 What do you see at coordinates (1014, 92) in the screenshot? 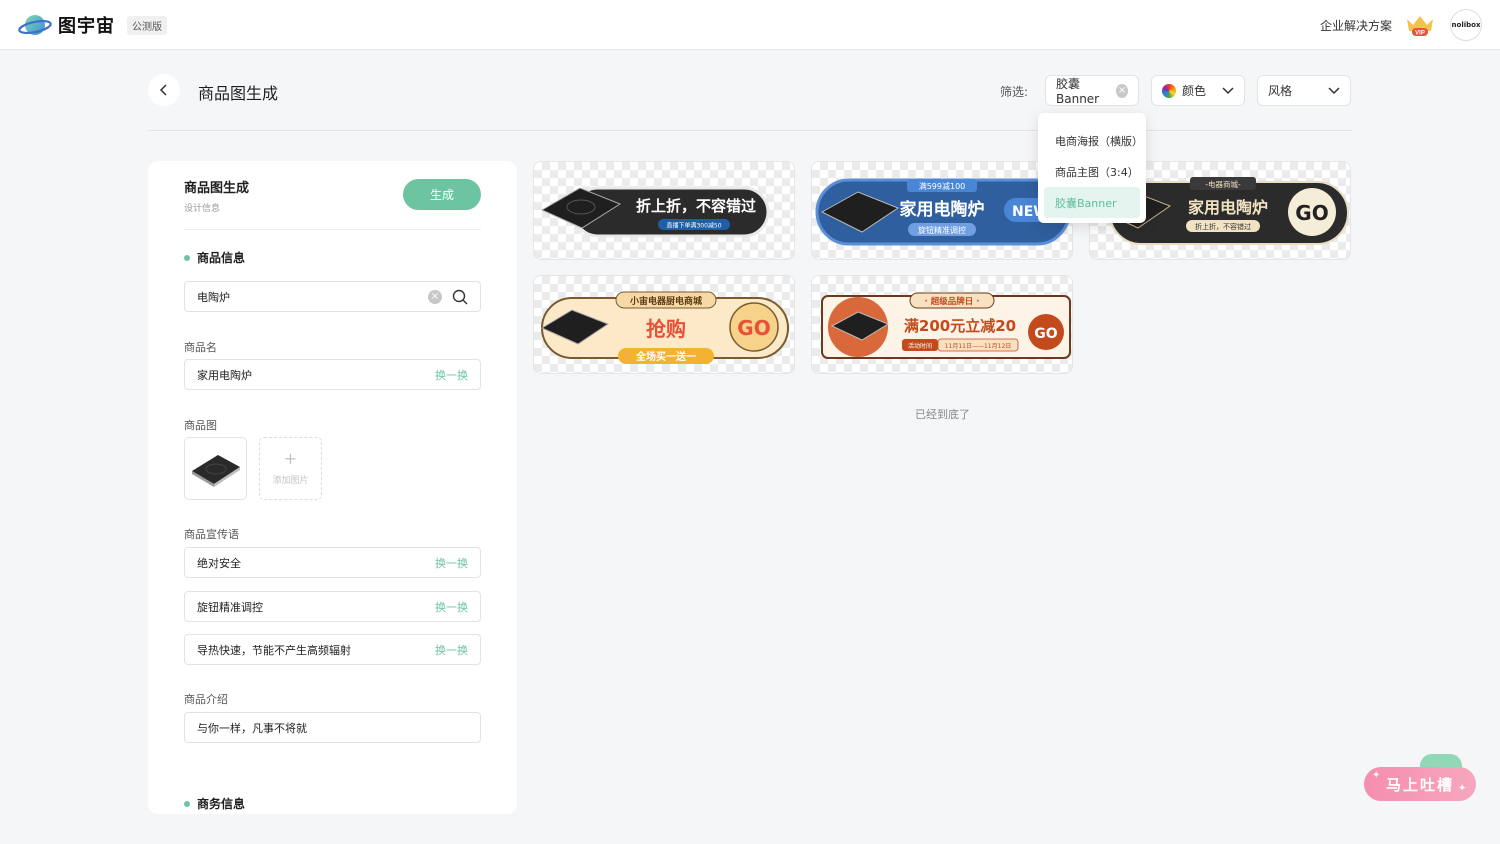
I see `filter-label: 筛选:` at bounding box center [1014, 92].